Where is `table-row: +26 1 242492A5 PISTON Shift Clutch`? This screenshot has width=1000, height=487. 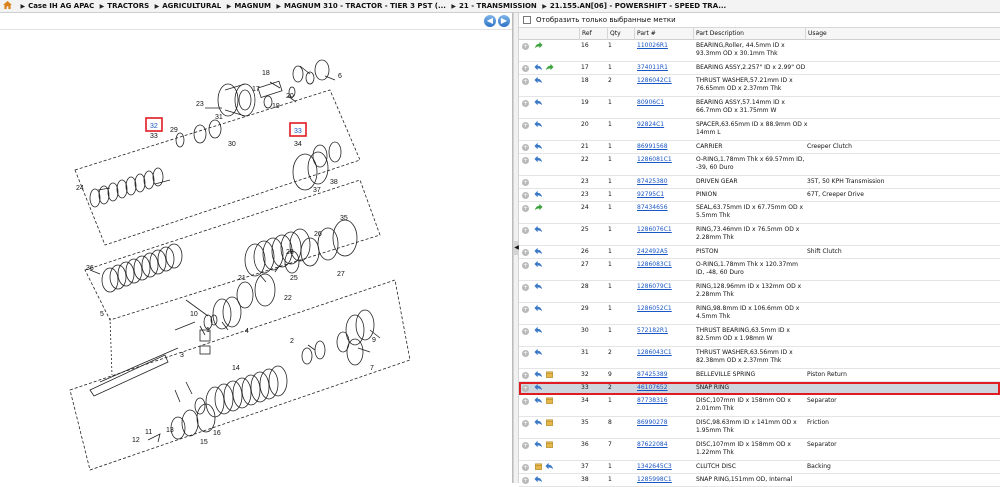 table-row: +26 1 242492A5 PISTON Shift Clutch is located at coordinates (759, 252).